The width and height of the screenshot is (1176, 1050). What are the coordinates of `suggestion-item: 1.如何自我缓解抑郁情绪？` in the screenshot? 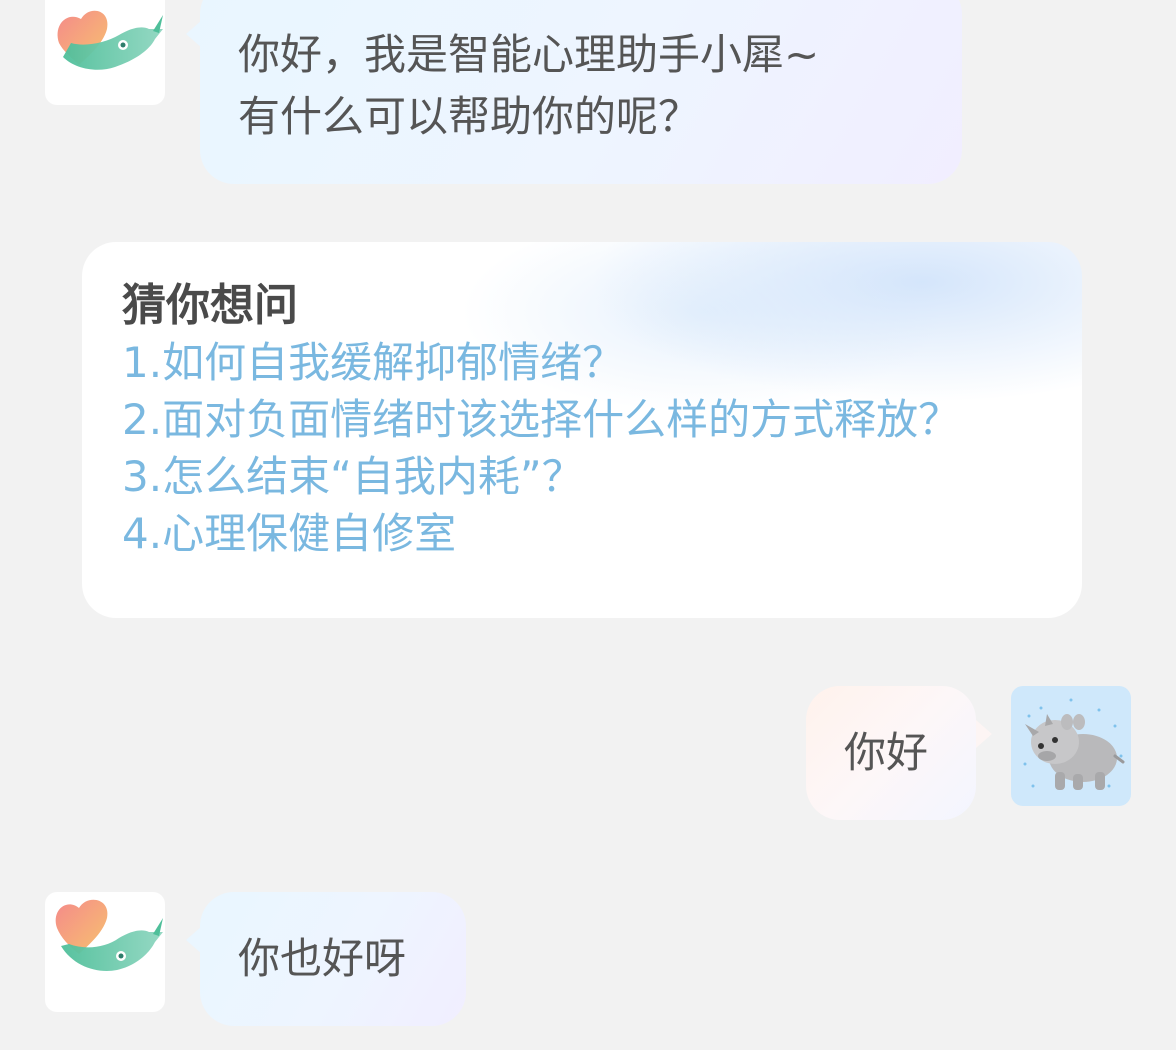 It's located at (582, 362).